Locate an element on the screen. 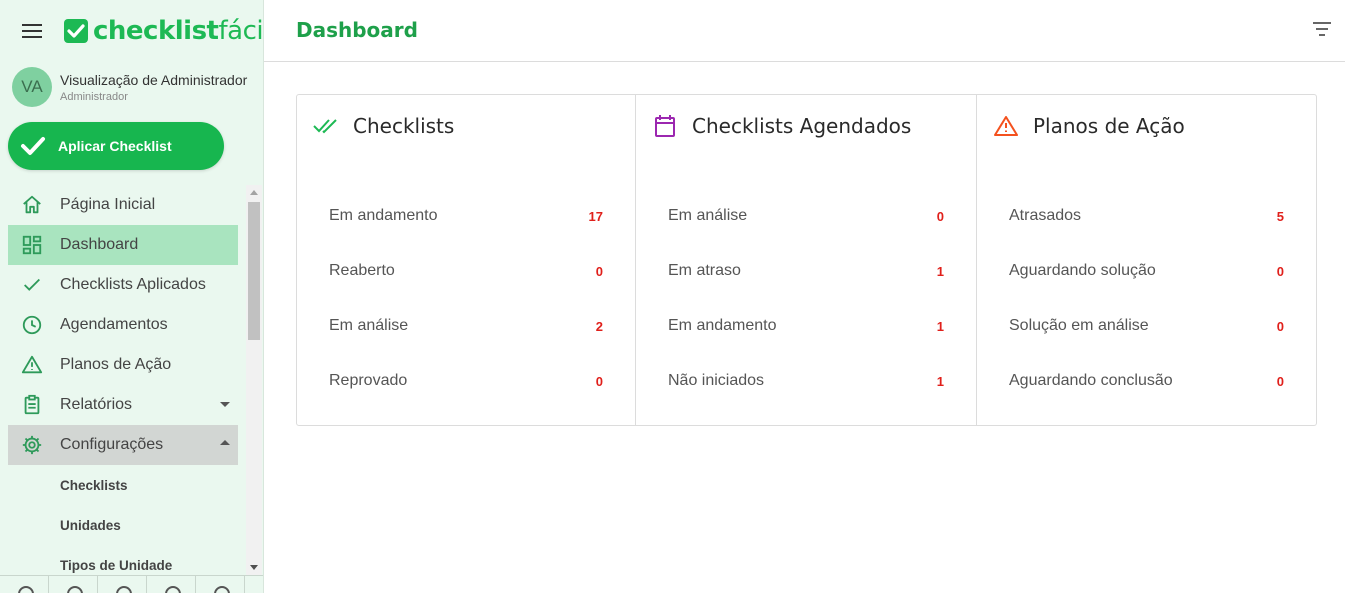 The width and height of the screenshot is (1345, 593). logo-text: checklistfácil is located at coordinates (178, 31).